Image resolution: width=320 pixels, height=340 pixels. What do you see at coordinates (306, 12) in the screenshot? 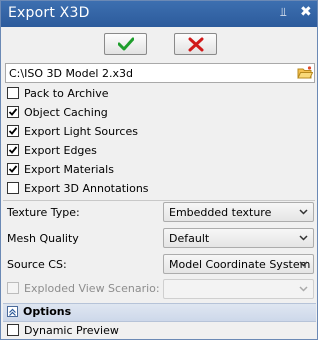
I see `close-icon: ✖` at bounding box center [306, 12].